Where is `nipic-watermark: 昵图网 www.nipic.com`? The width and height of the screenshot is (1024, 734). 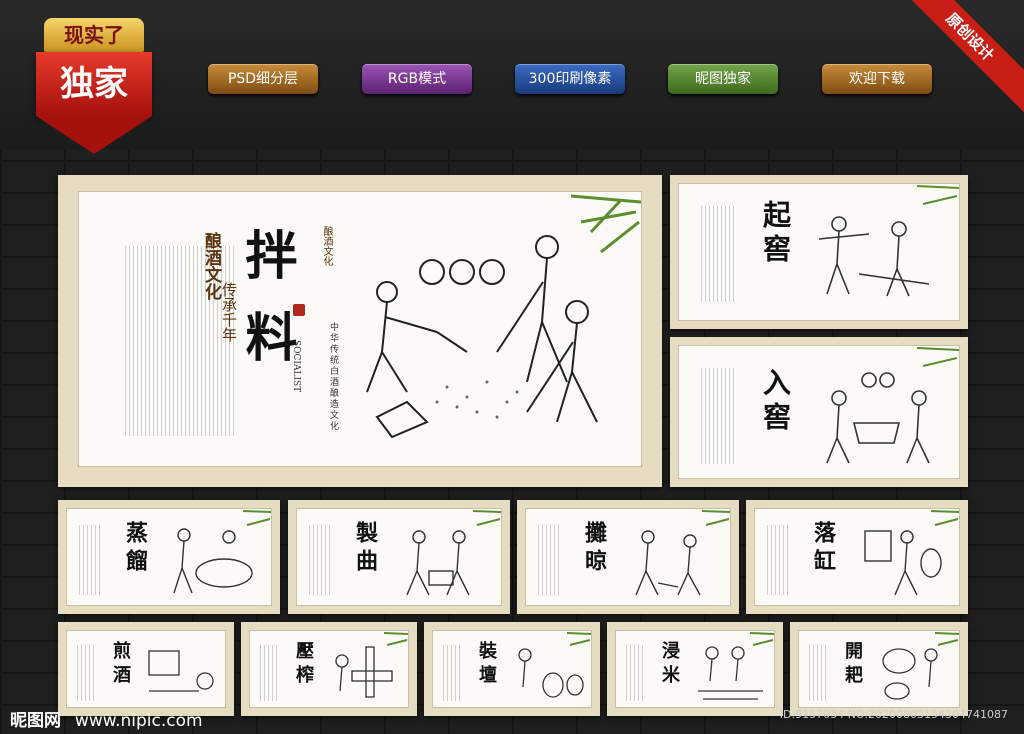 nipic-watermark: 昵图网 www.nipic.com is located at coordinates (106, 718).